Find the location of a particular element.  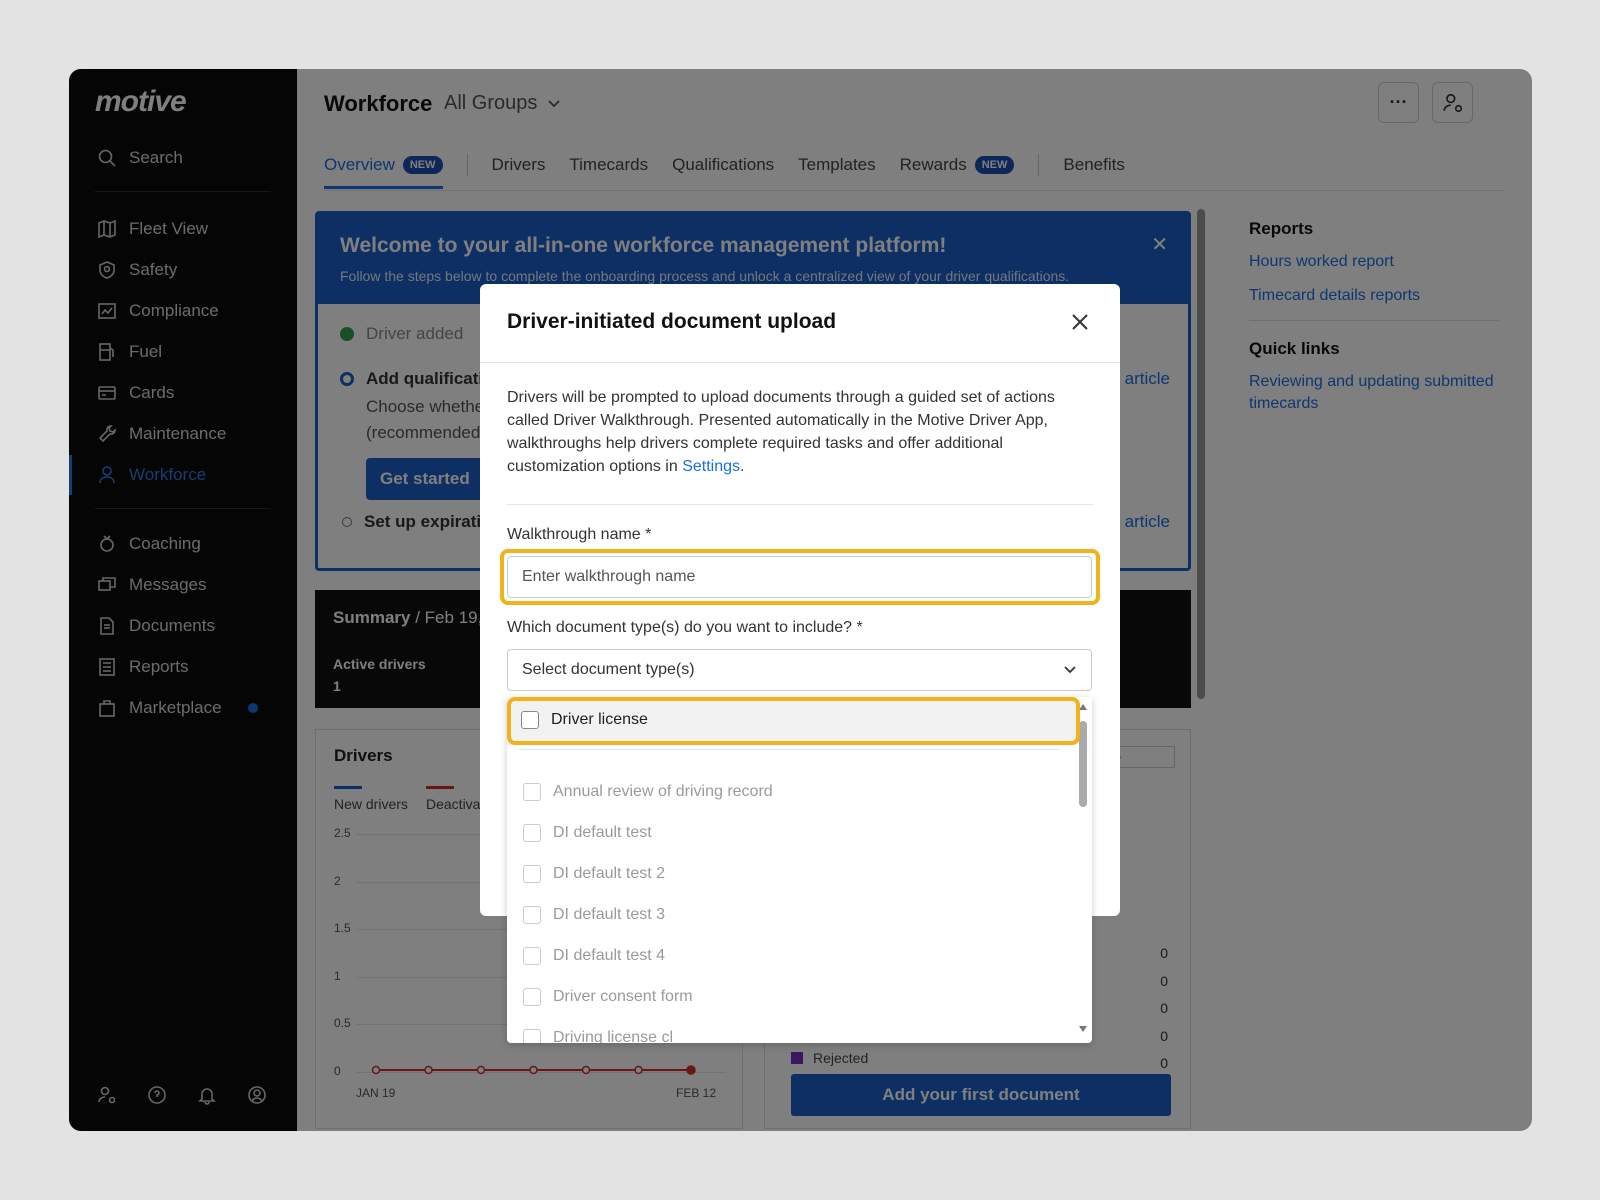

option-label: DI default test is located at coordinates (602, 832).